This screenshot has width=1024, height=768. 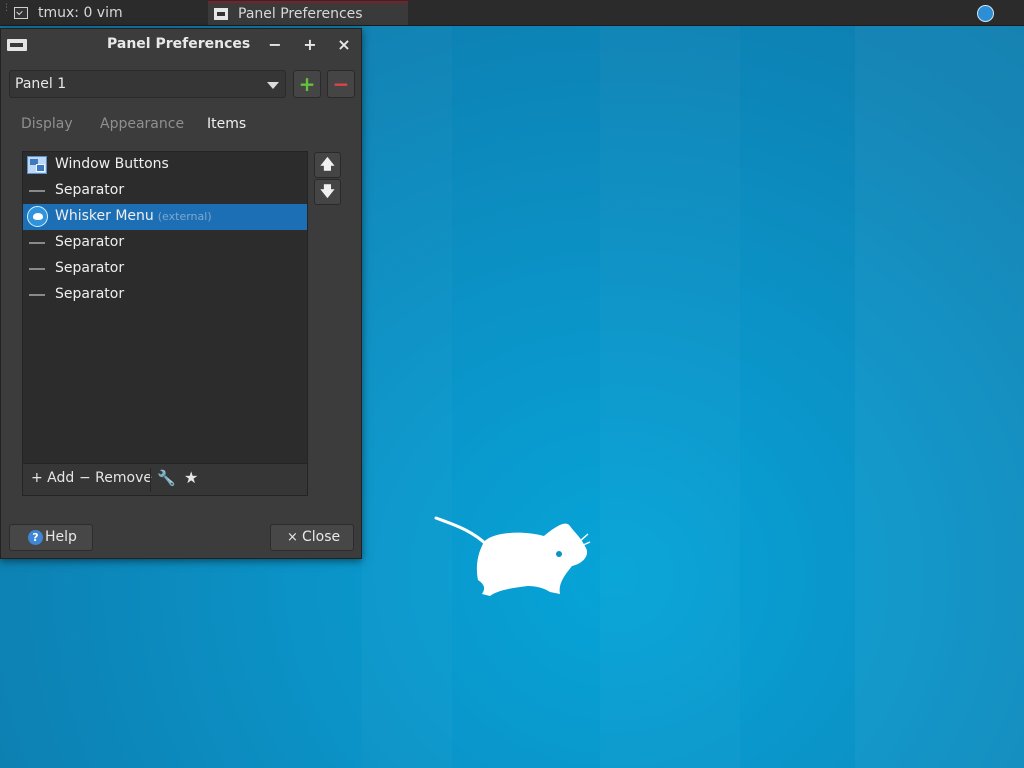 I want to click on tab-display: Display, so click(x=47, y=124).